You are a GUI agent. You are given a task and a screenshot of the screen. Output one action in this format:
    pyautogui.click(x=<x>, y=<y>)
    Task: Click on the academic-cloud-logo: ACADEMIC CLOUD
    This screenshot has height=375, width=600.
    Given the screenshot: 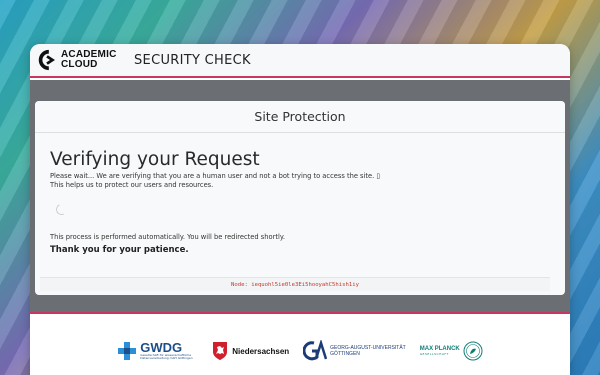 What is the action you would take?
    pyautogui.click(x=83, y=60)
    